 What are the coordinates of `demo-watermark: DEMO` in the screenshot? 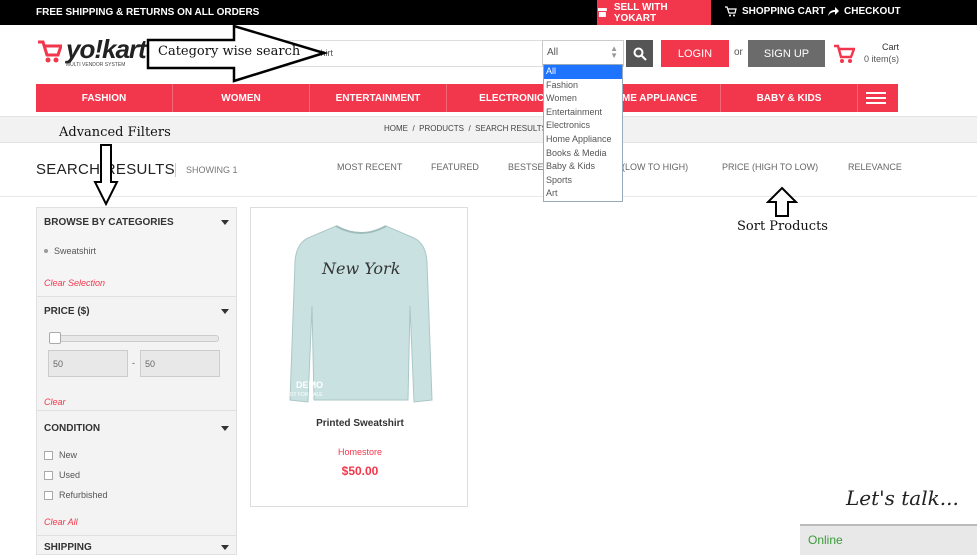 It's located at (309, 385).